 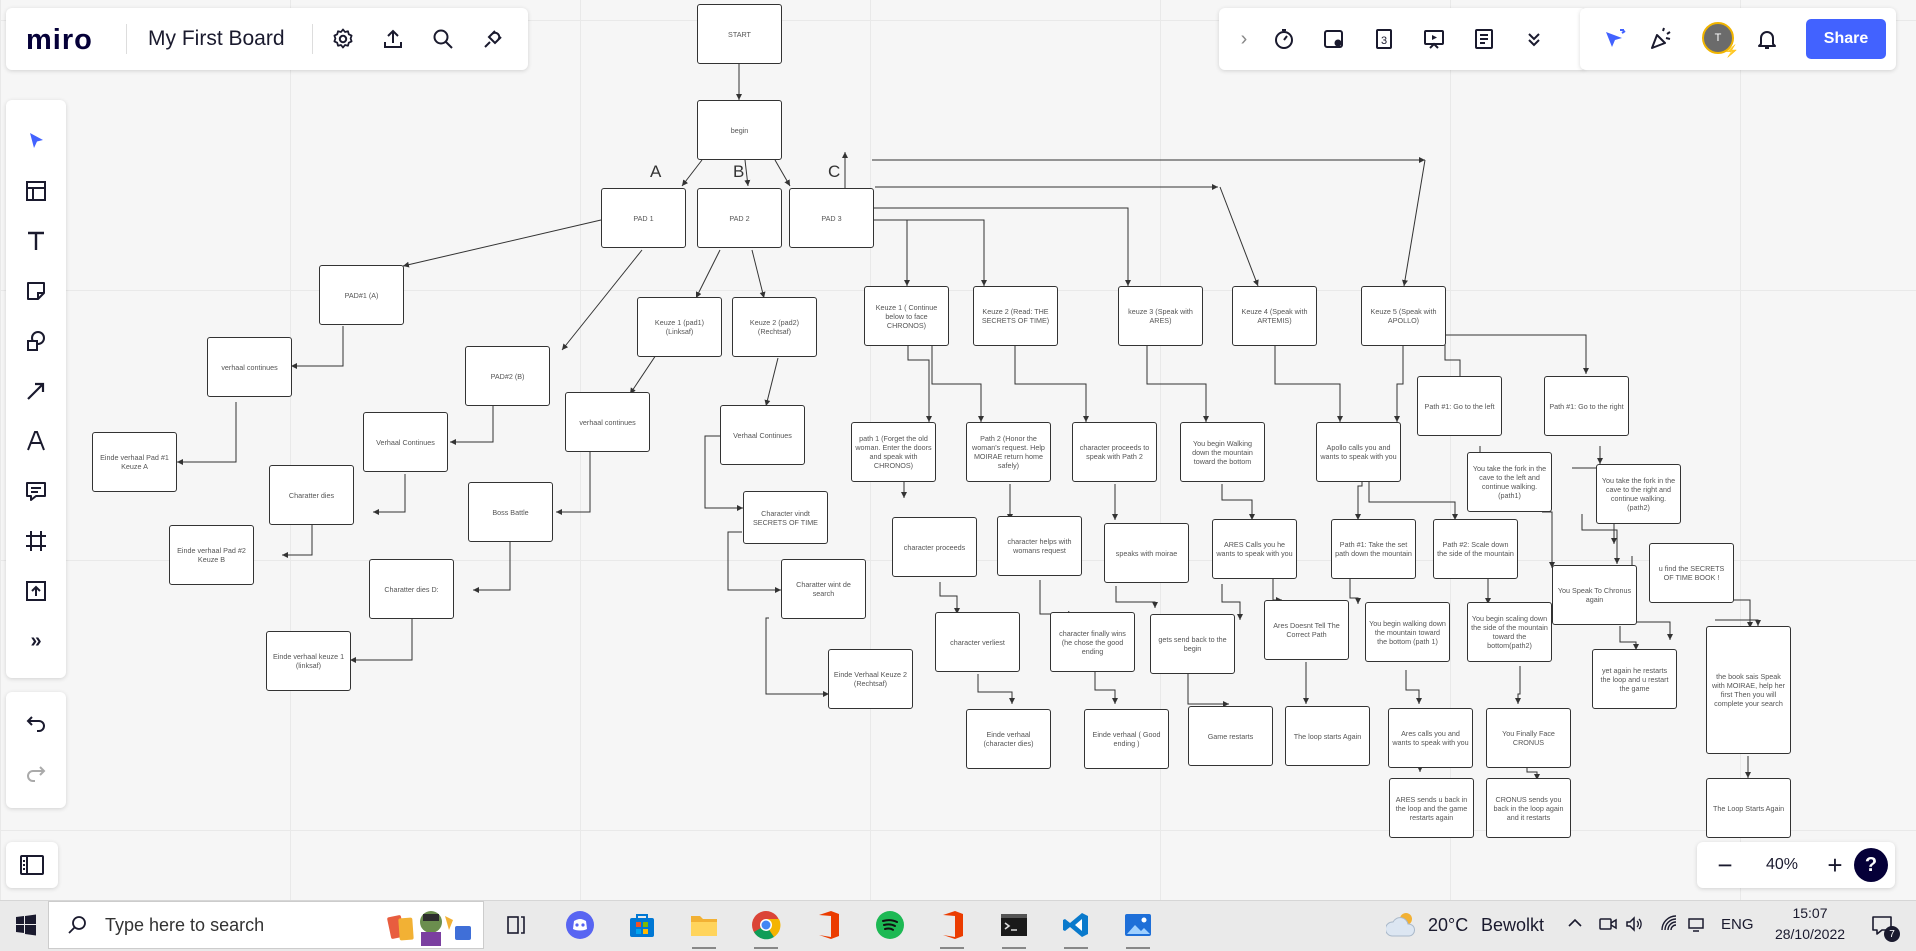 What do you see at coordinates (36, 391) in the screenshot?
I see `connection-line-icon` at bounding box center [36, 391].